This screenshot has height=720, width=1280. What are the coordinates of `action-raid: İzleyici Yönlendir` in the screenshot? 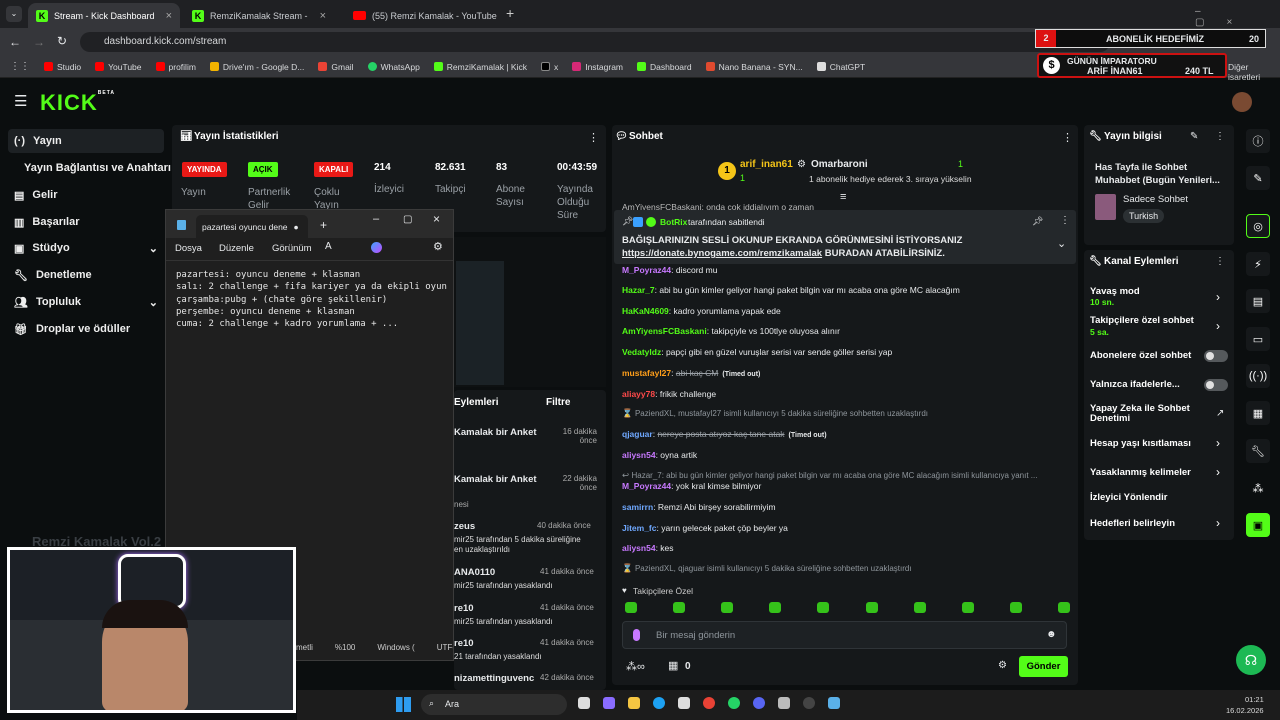 It's located at (1128, 497).